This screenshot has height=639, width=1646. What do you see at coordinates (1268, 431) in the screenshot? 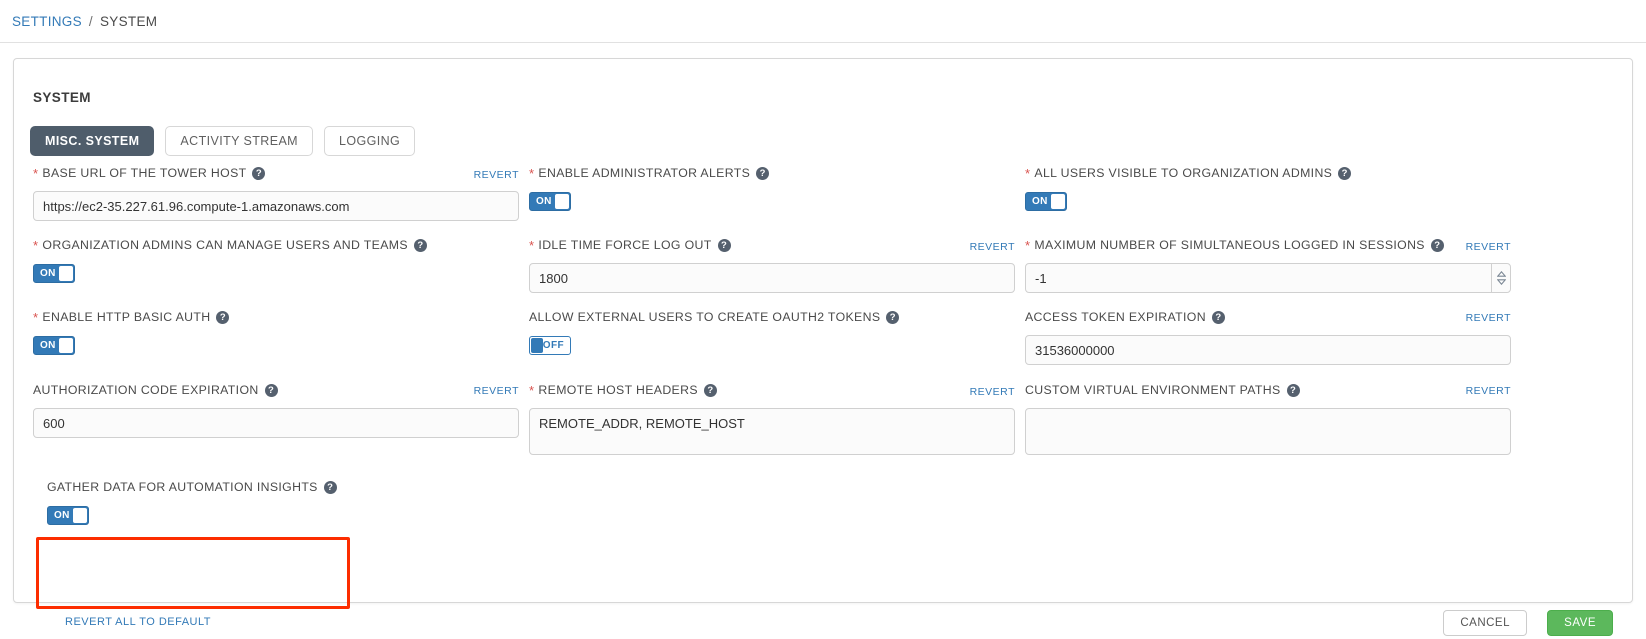
I see `input-custom-venv-paths` at bounding box center [1268, 431].